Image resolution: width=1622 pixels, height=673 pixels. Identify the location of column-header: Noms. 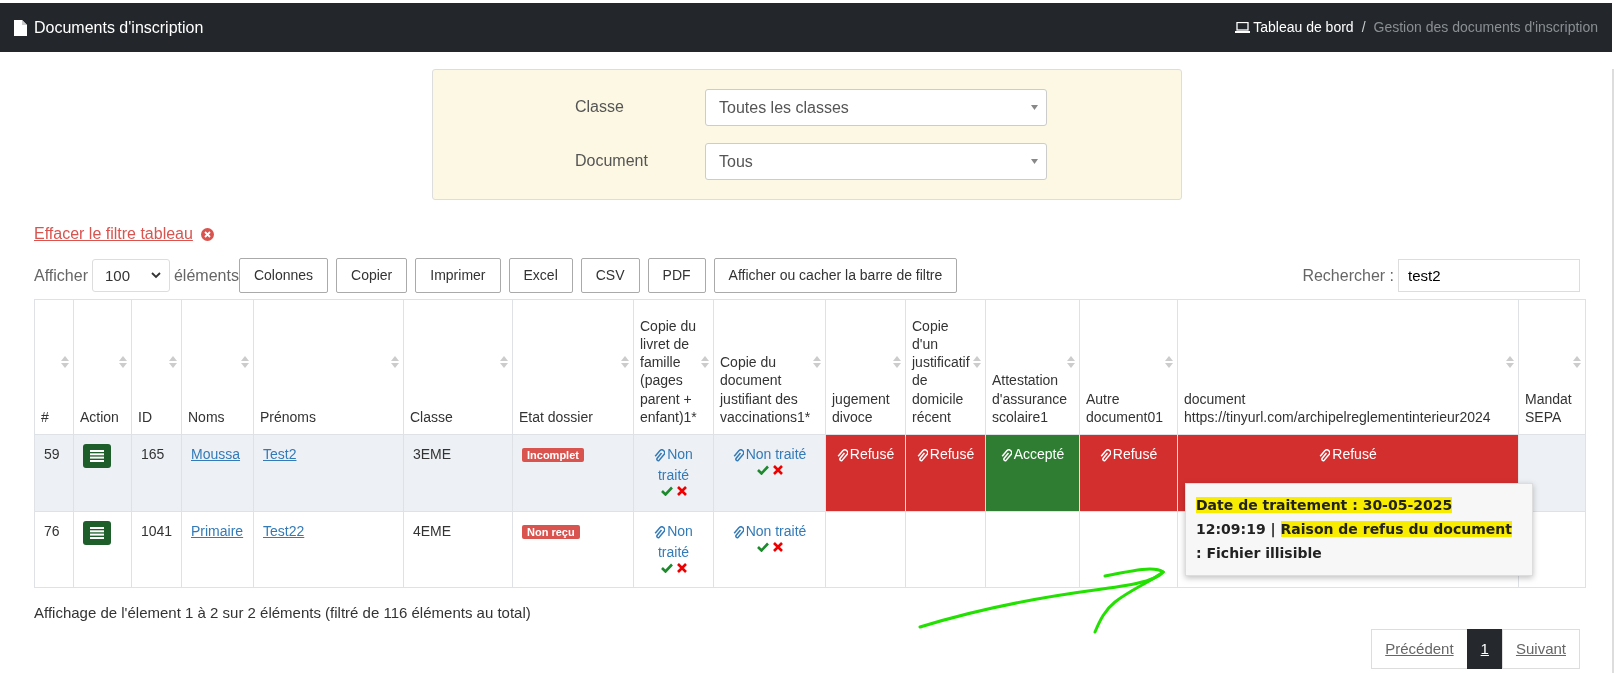
(217, 416).